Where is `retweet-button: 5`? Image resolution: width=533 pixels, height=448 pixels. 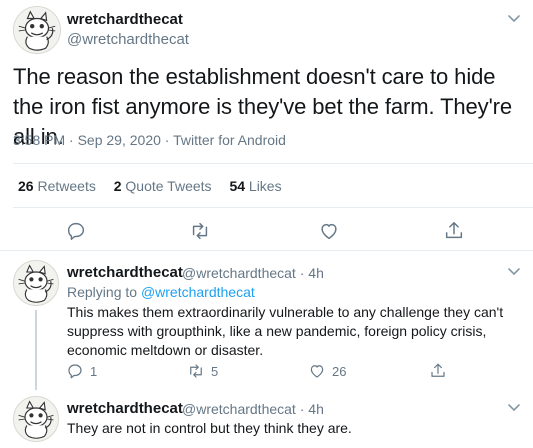 retweet-button: 5 is located at coordinates (202, 371).